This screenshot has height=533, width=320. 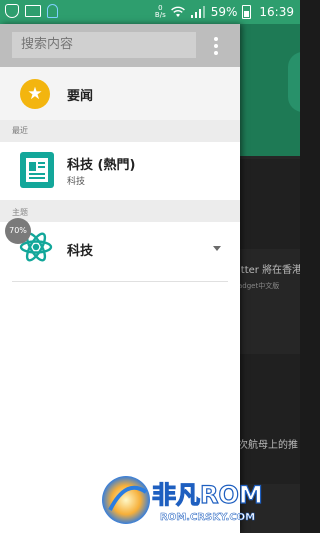 I want to click on watermark-title: 非凡ROM, so click(x=207, y=495).